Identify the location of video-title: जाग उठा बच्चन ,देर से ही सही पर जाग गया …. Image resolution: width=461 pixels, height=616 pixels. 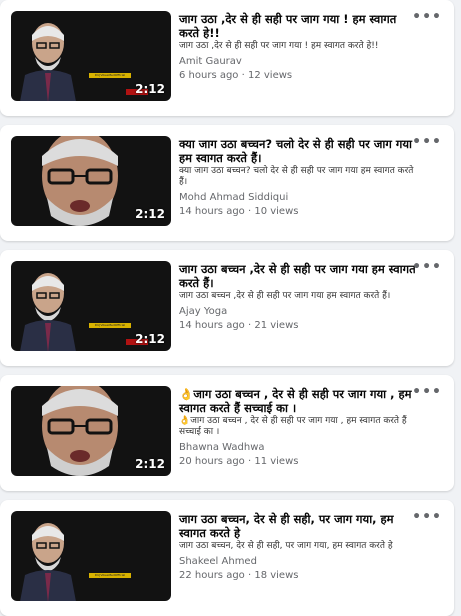
(298, 276).